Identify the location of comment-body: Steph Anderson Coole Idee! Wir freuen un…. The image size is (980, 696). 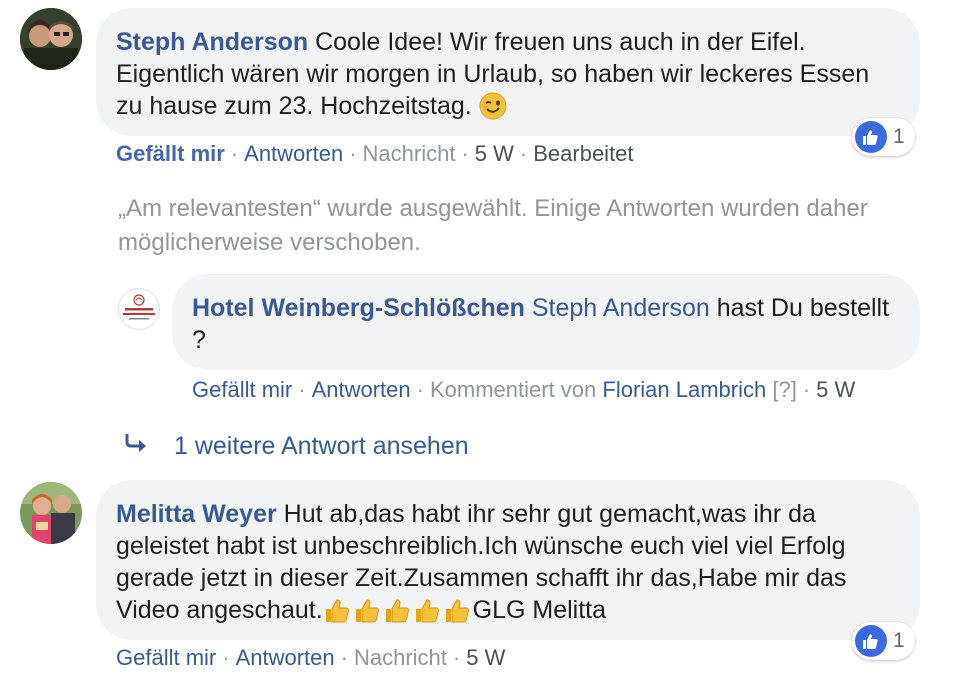
(508, 77).